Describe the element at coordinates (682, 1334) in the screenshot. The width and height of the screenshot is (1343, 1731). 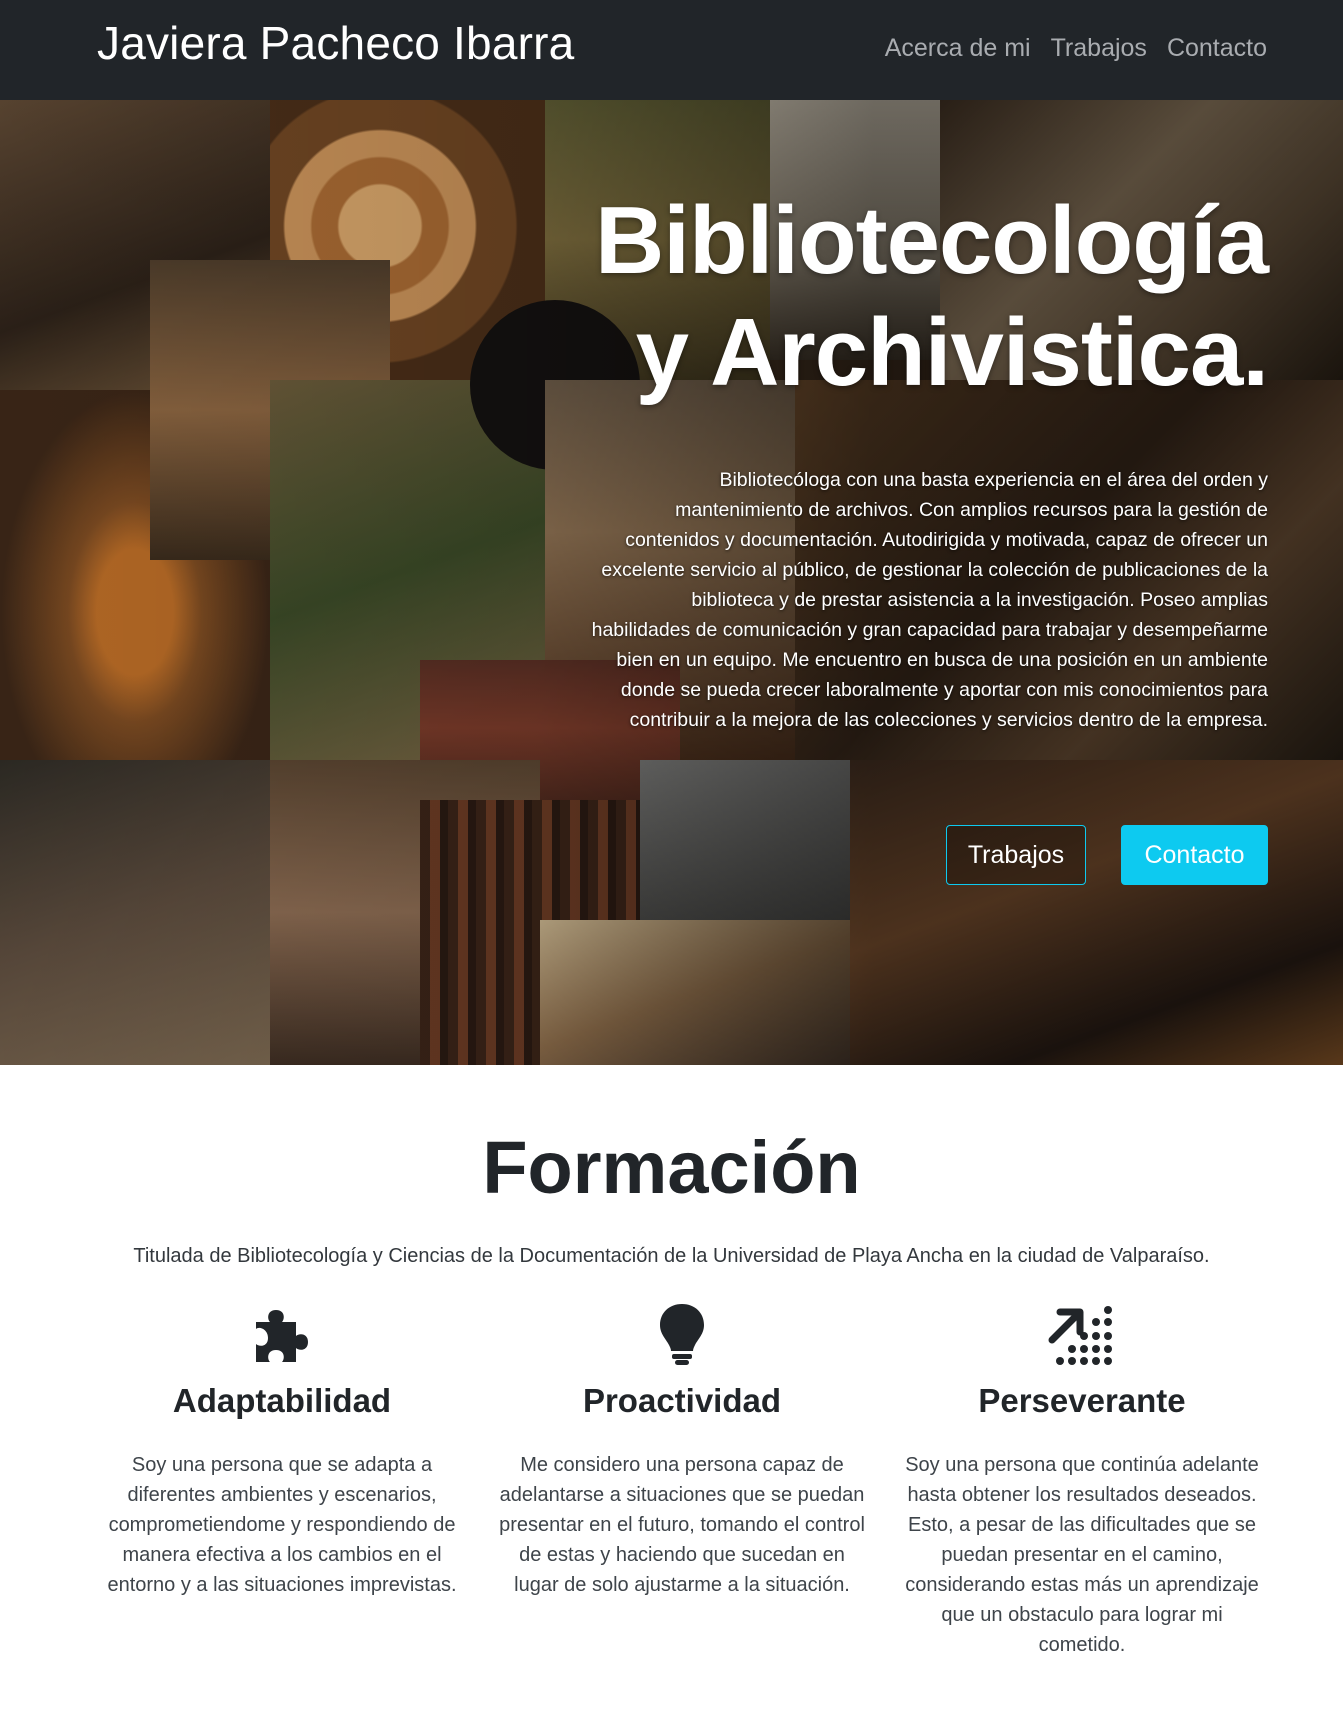
I see `lightbulb-icon` at that location.